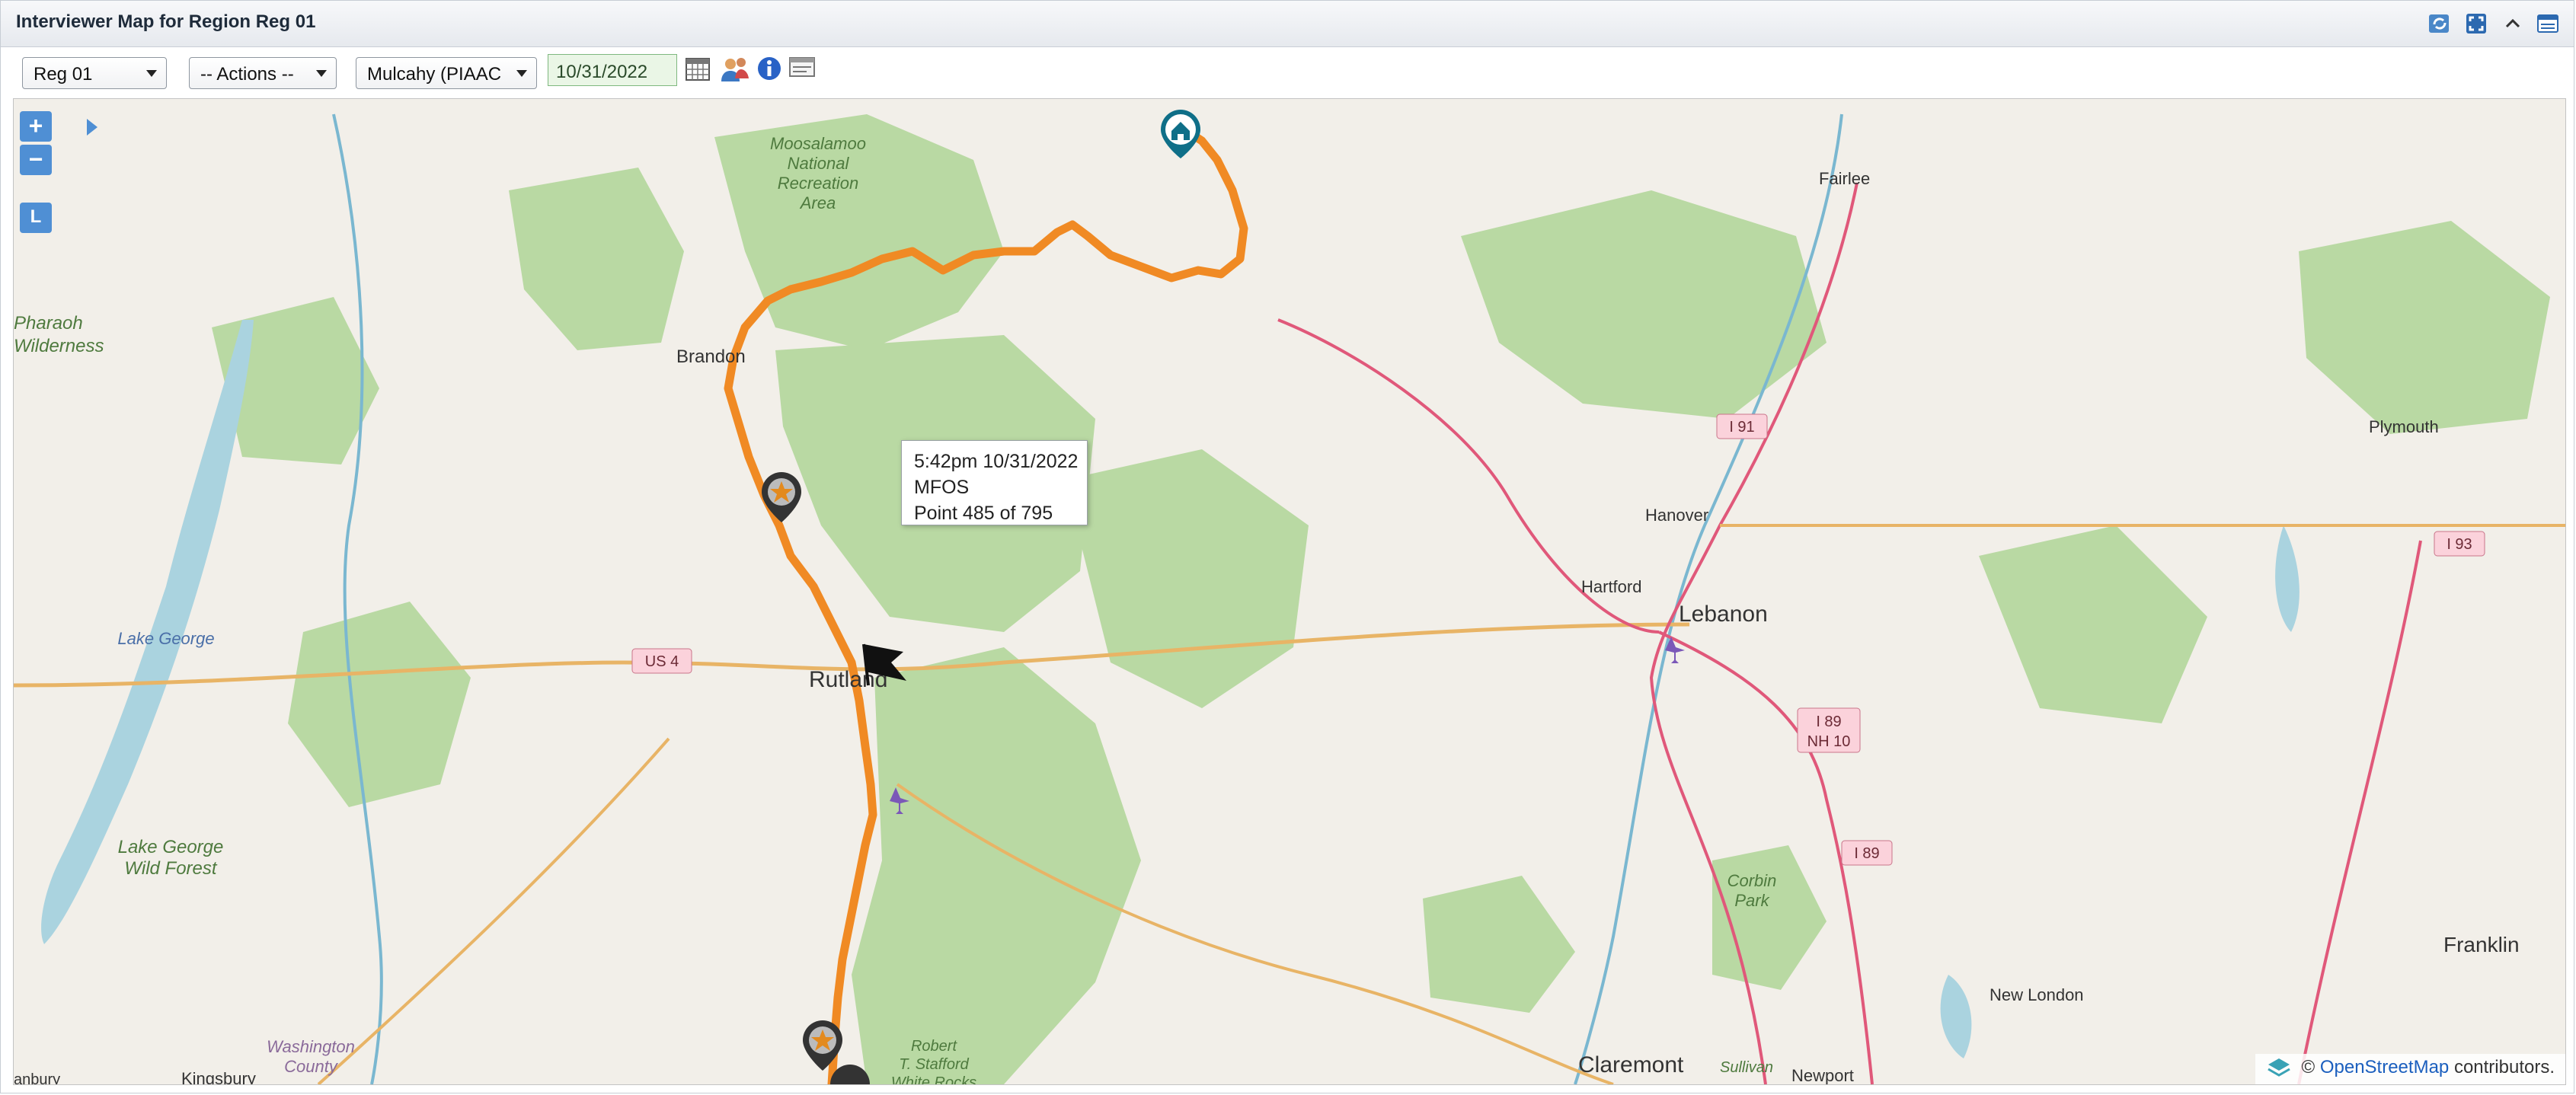  I want to click on svg-text: T. Stafford, so click(934, 1064).